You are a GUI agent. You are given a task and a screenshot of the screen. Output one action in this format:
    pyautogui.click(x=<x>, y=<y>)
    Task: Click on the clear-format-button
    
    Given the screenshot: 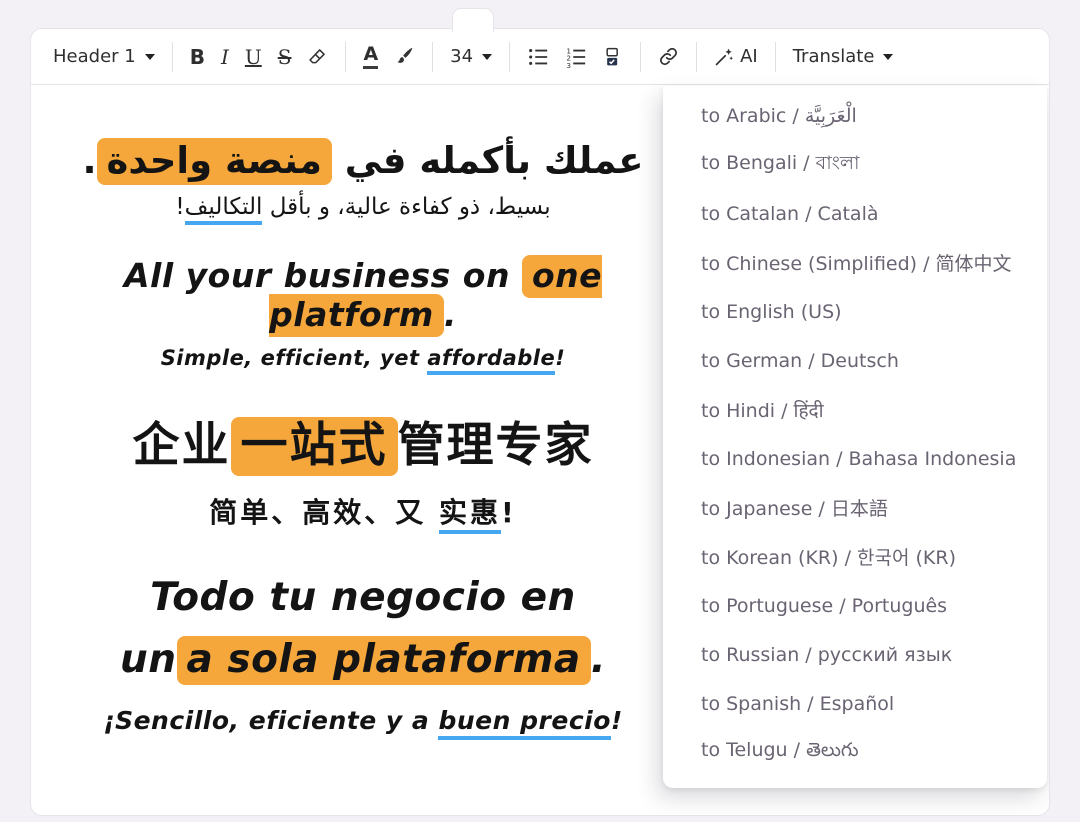 What is the action you would take?
    pyautogui.click(x=317, y=56)
    